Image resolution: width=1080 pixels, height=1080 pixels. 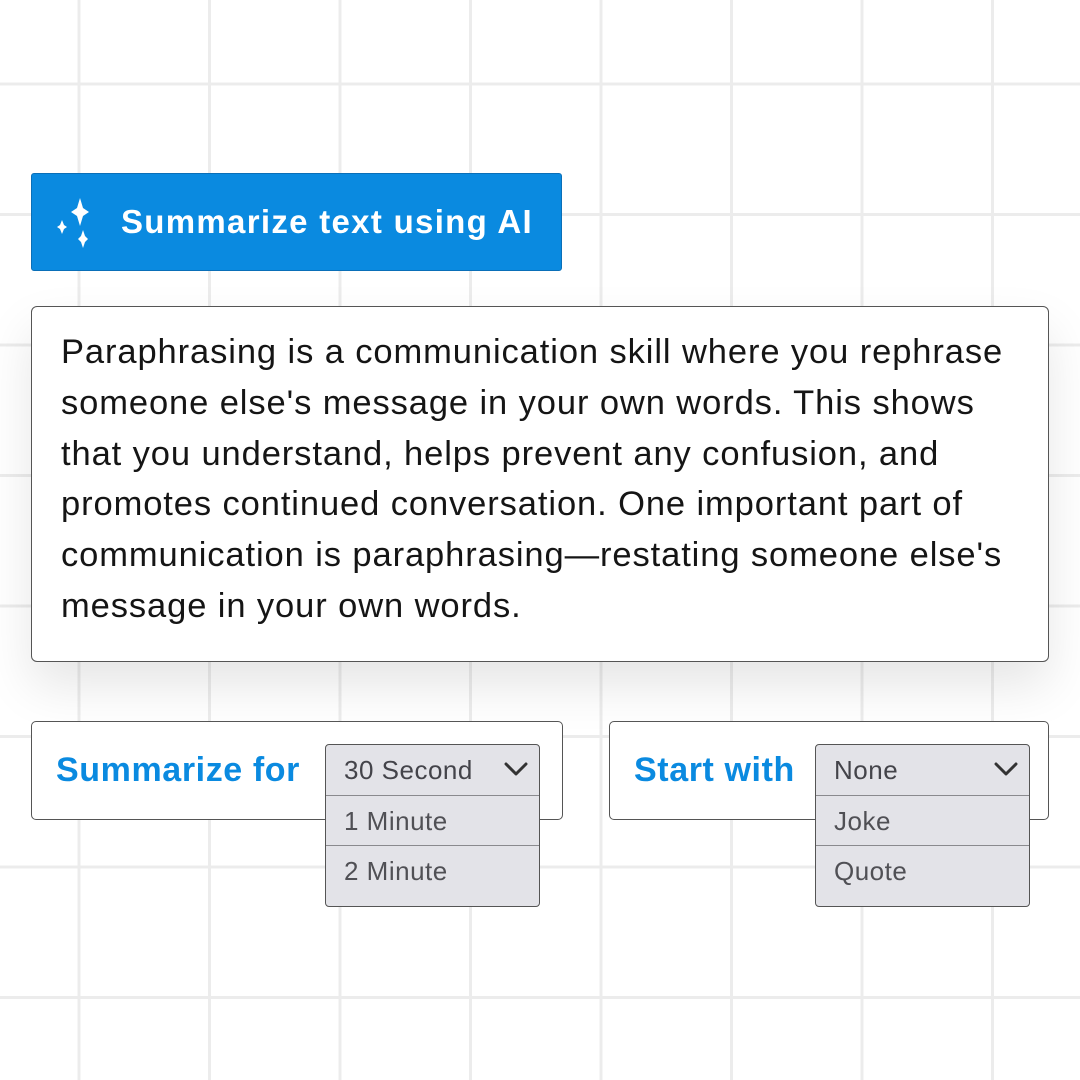 What do you see at coordinates (178, 770) in the screenshot?
I see `summarize-for-label: Summarize for` at bounding box center [178, 770].